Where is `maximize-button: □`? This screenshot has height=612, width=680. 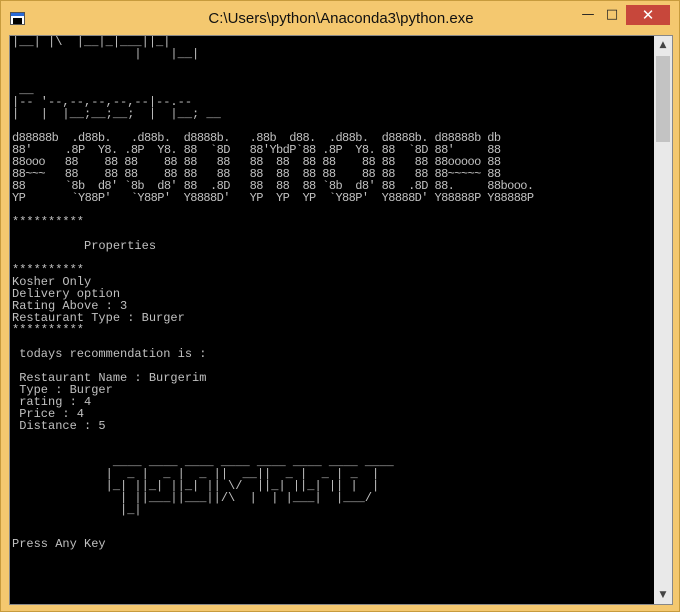
maximize-button: □ is located at coordinates (612, 15).